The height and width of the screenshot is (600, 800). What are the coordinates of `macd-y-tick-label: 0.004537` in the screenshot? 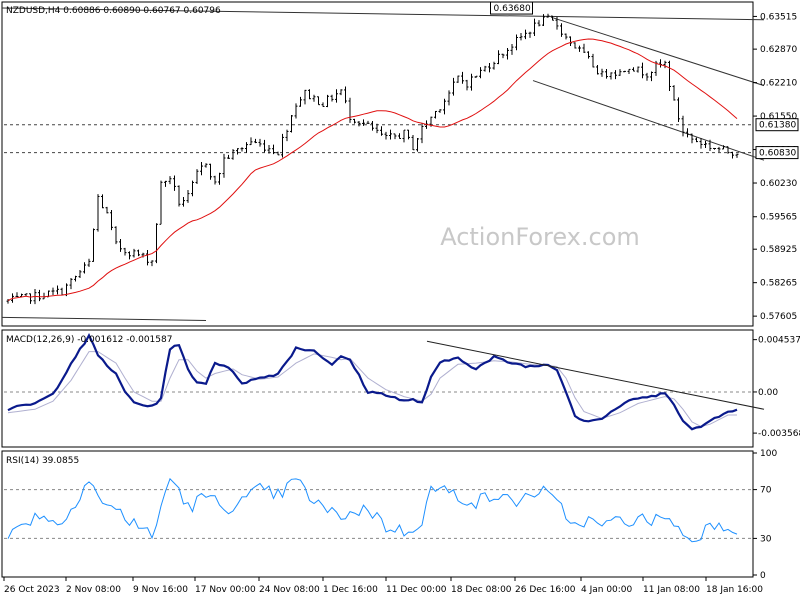 It's located at (779, 341).